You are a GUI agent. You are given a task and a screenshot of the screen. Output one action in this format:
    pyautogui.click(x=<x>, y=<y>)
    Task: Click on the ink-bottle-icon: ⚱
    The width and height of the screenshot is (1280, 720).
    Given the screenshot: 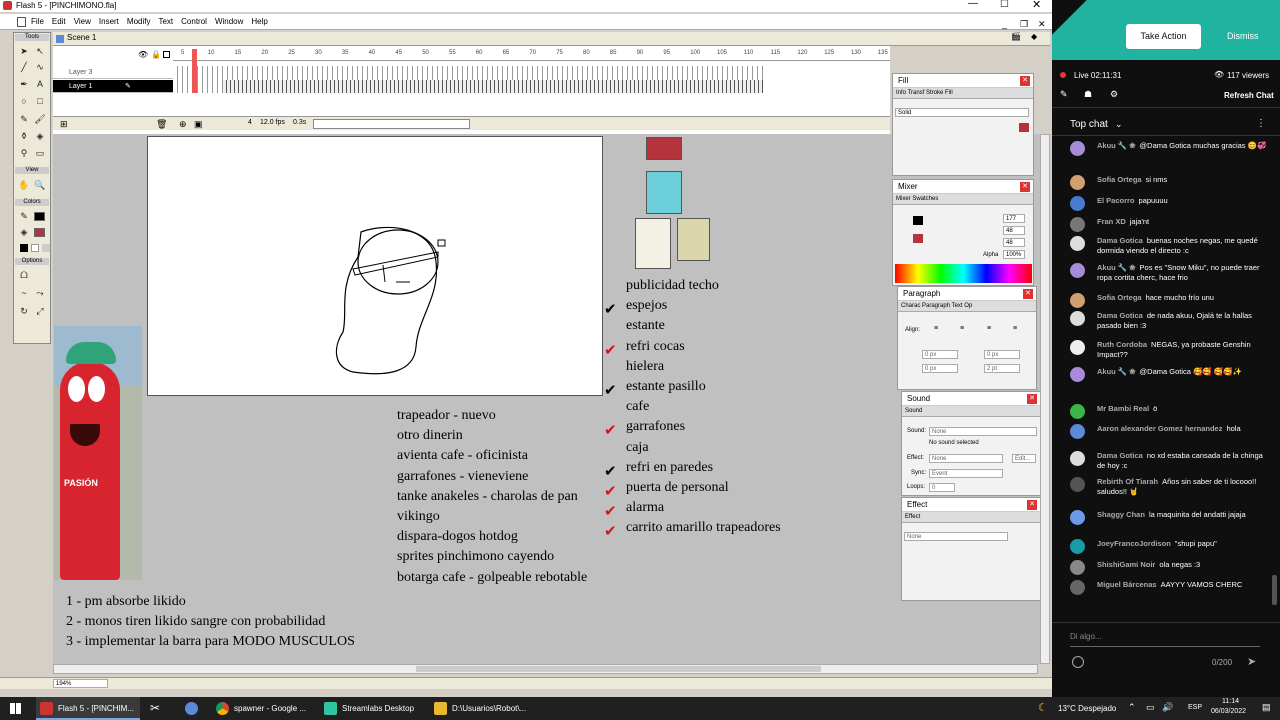 What is the action you would take?
    pyautogui.click(x=24, y=136)
    